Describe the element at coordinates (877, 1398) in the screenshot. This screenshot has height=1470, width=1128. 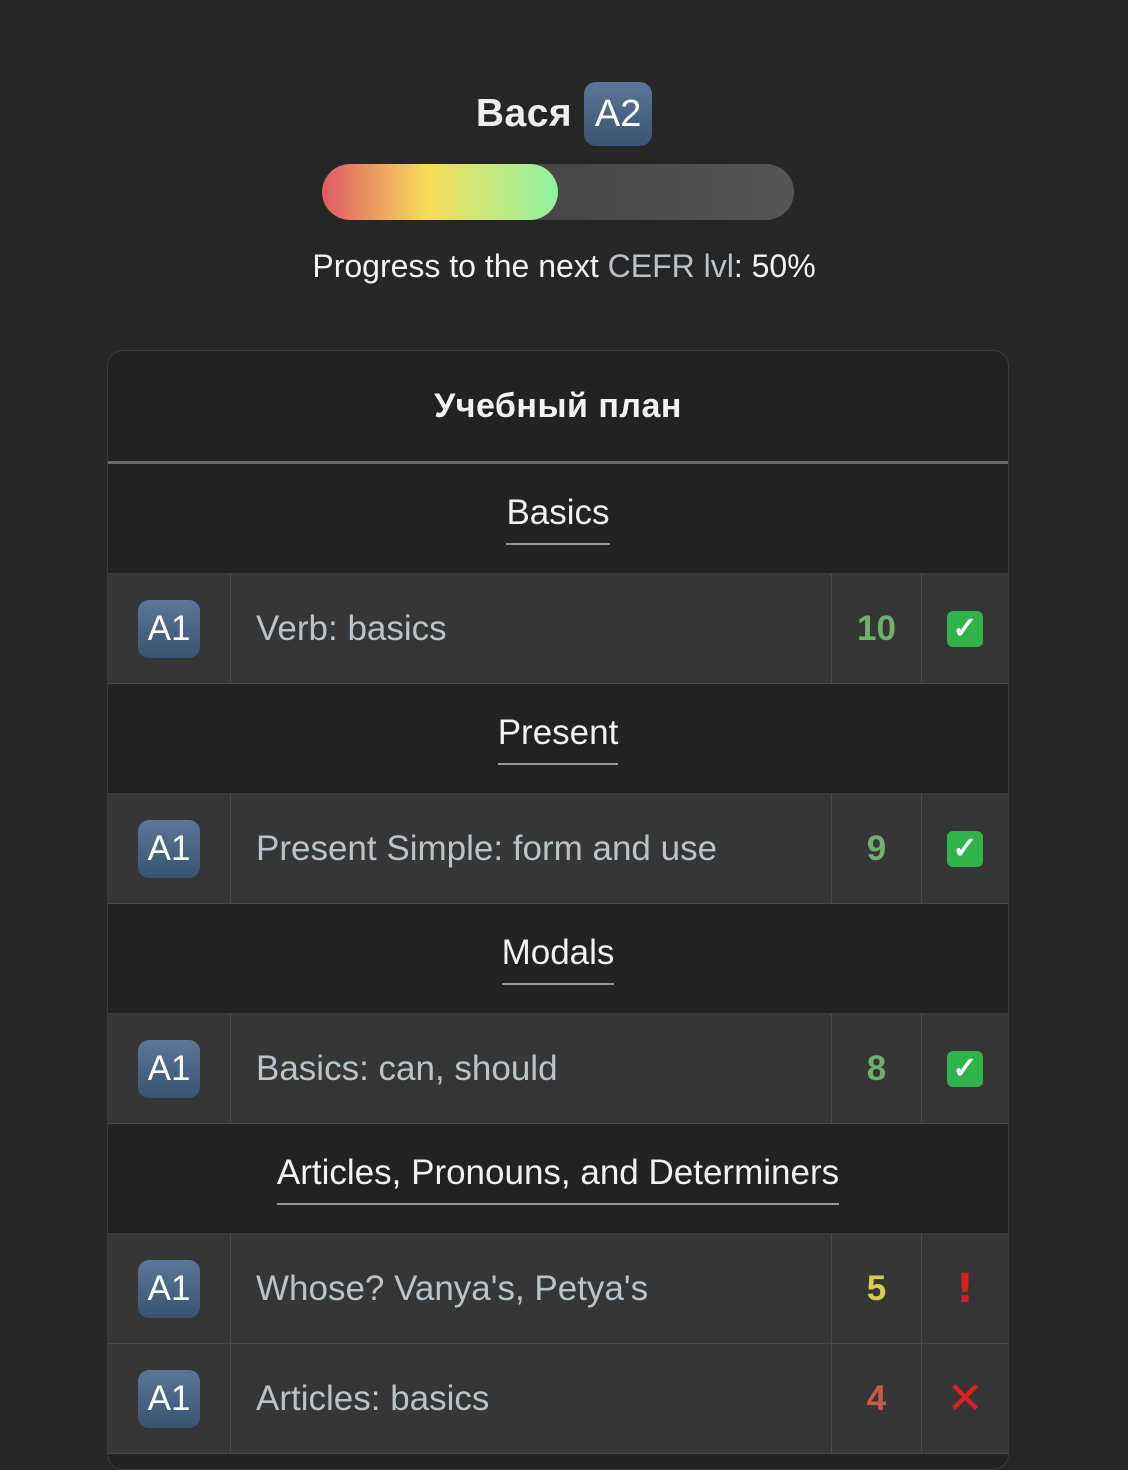
I see `topic-score: 4` at that location.